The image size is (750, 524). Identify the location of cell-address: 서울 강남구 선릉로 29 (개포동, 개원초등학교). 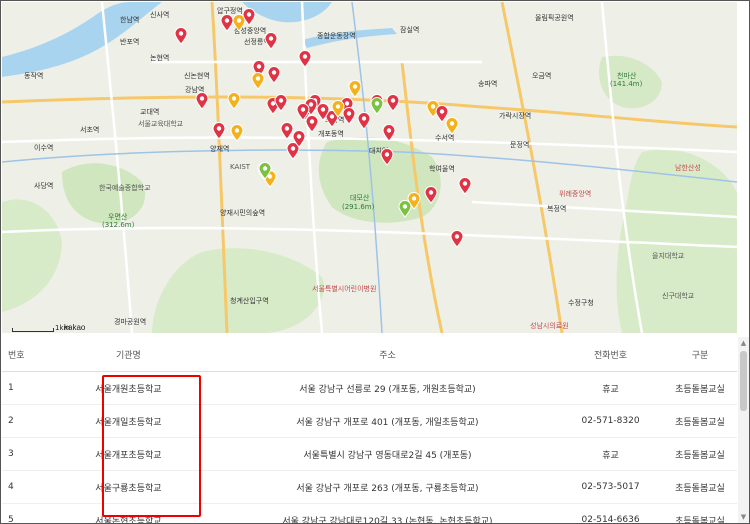
(387, 388).